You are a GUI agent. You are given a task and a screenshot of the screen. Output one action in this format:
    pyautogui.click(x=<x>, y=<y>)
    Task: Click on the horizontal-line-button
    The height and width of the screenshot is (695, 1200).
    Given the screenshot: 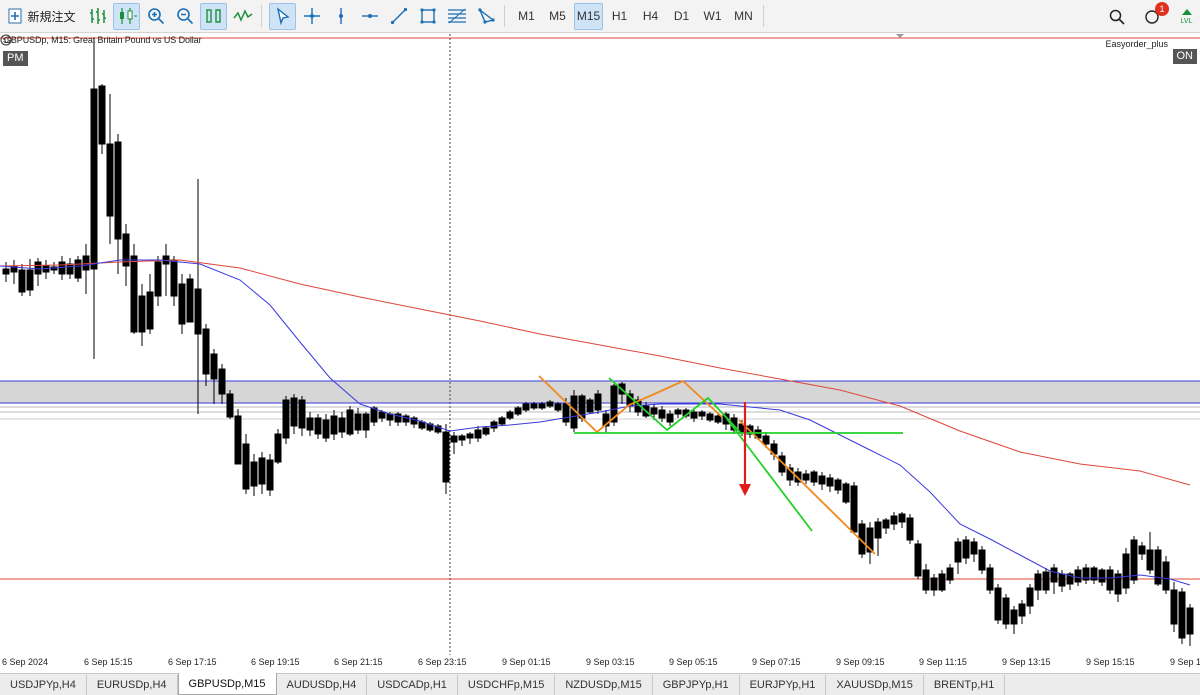 What is the action you would take?
    pyautogui.click(x=369, y=16)
    